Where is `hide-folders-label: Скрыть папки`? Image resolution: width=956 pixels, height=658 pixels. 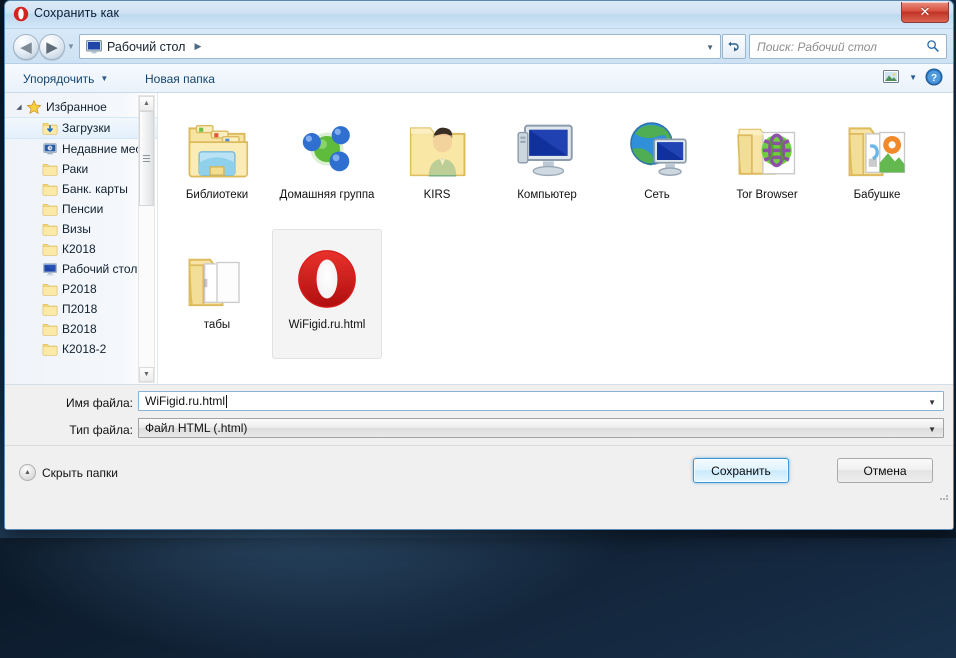 hide-folders-label: Скрыть папки is located at coordinates (80, 473).